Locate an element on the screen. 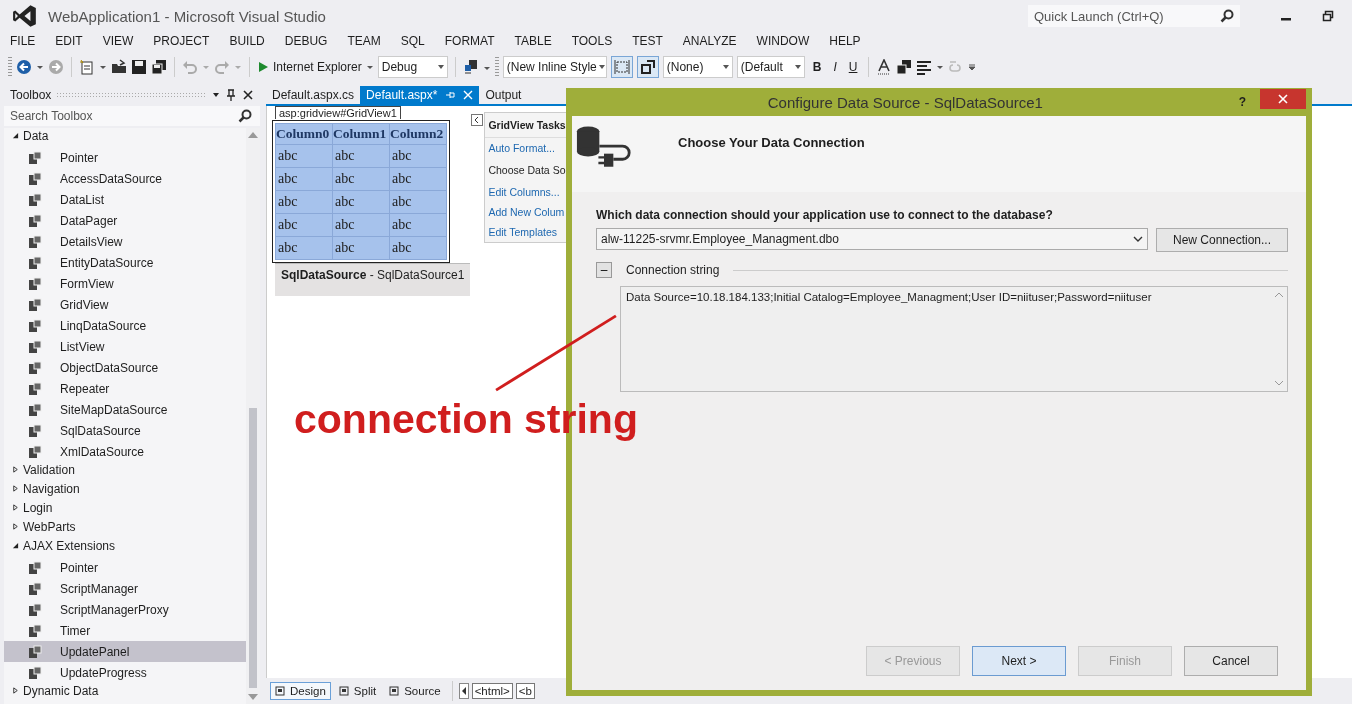 The height and width of the screenshot is (704, 1352). help-button: ? is located at coordinates (1242, 102).